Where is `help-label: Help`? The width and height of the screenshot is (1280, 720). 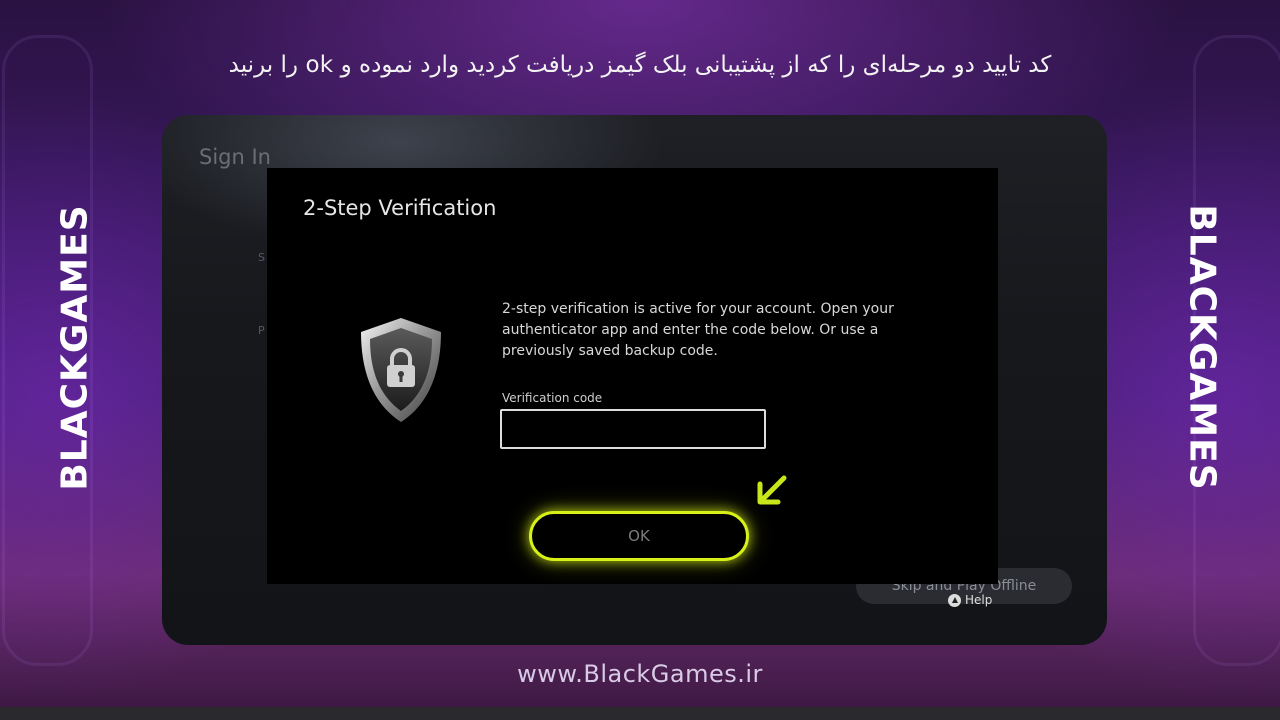
help-label: Help is located at coordinates (979, 600).